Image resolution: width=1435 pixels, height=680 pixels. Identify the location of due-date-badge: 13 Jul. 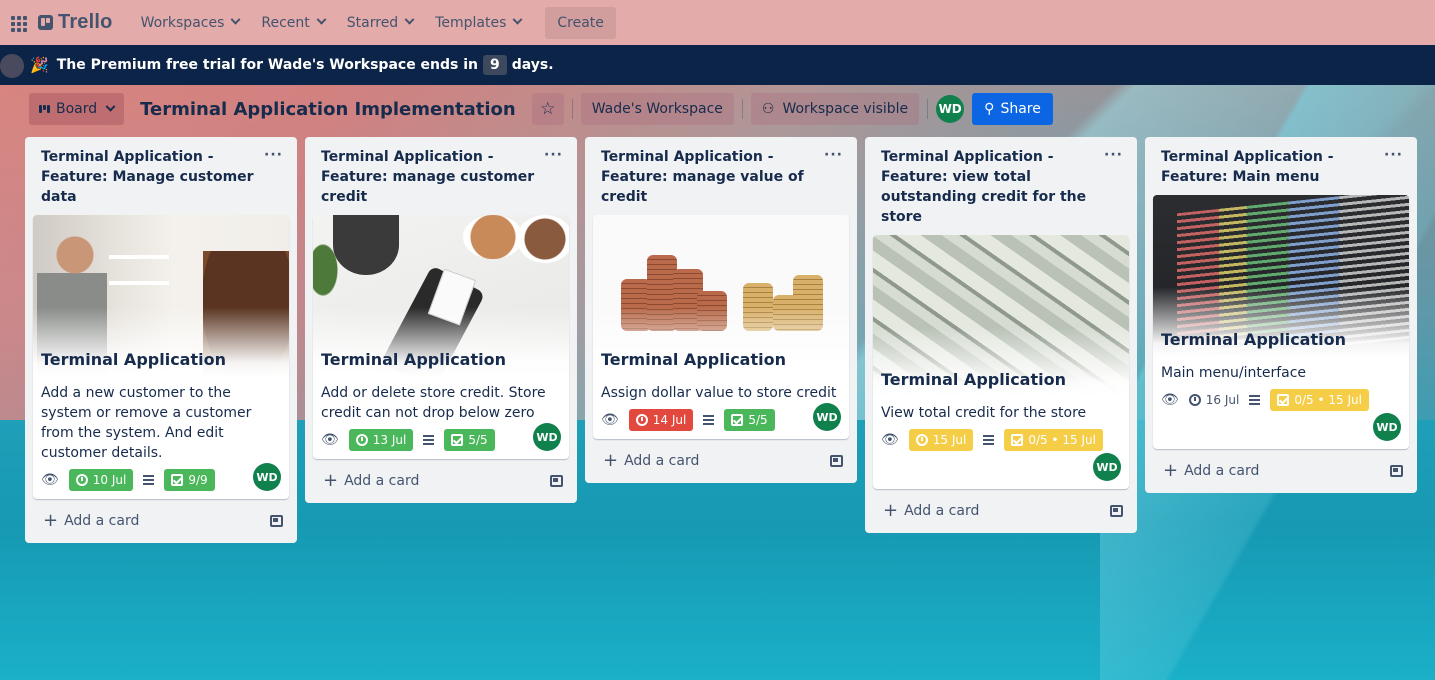
(381, 440).